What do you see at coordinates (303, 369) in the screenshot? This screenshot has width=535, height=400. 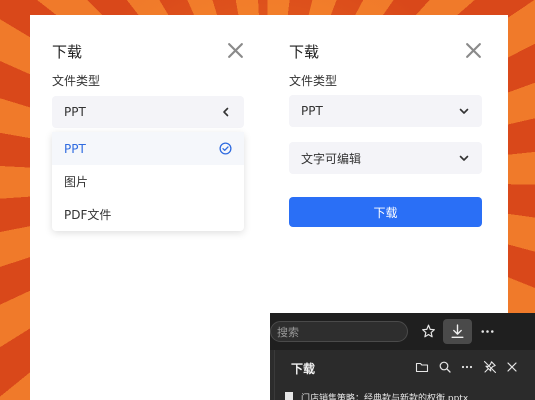 I see `downloads-title: 下载` at bounding box center [303, 369].